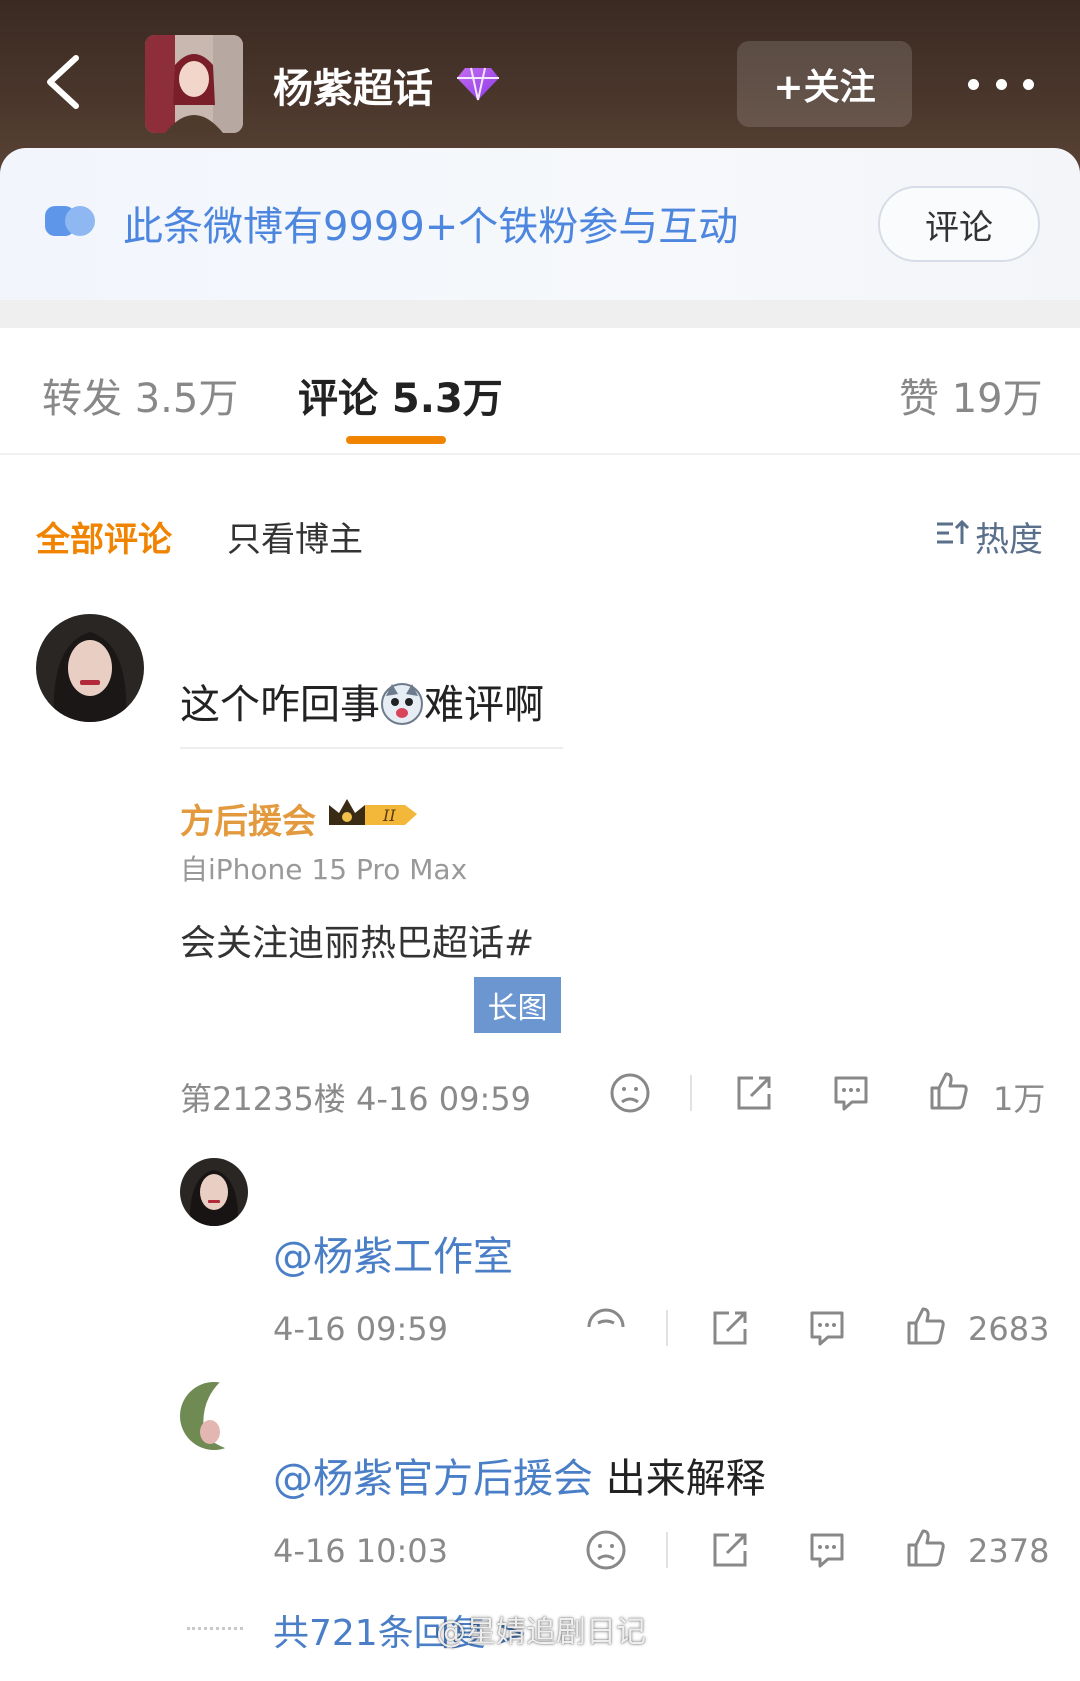 Image resolution: width=1080 pixels, height=1681 pixels. I want to click on like-count: 2378, so click(1009, 1551).